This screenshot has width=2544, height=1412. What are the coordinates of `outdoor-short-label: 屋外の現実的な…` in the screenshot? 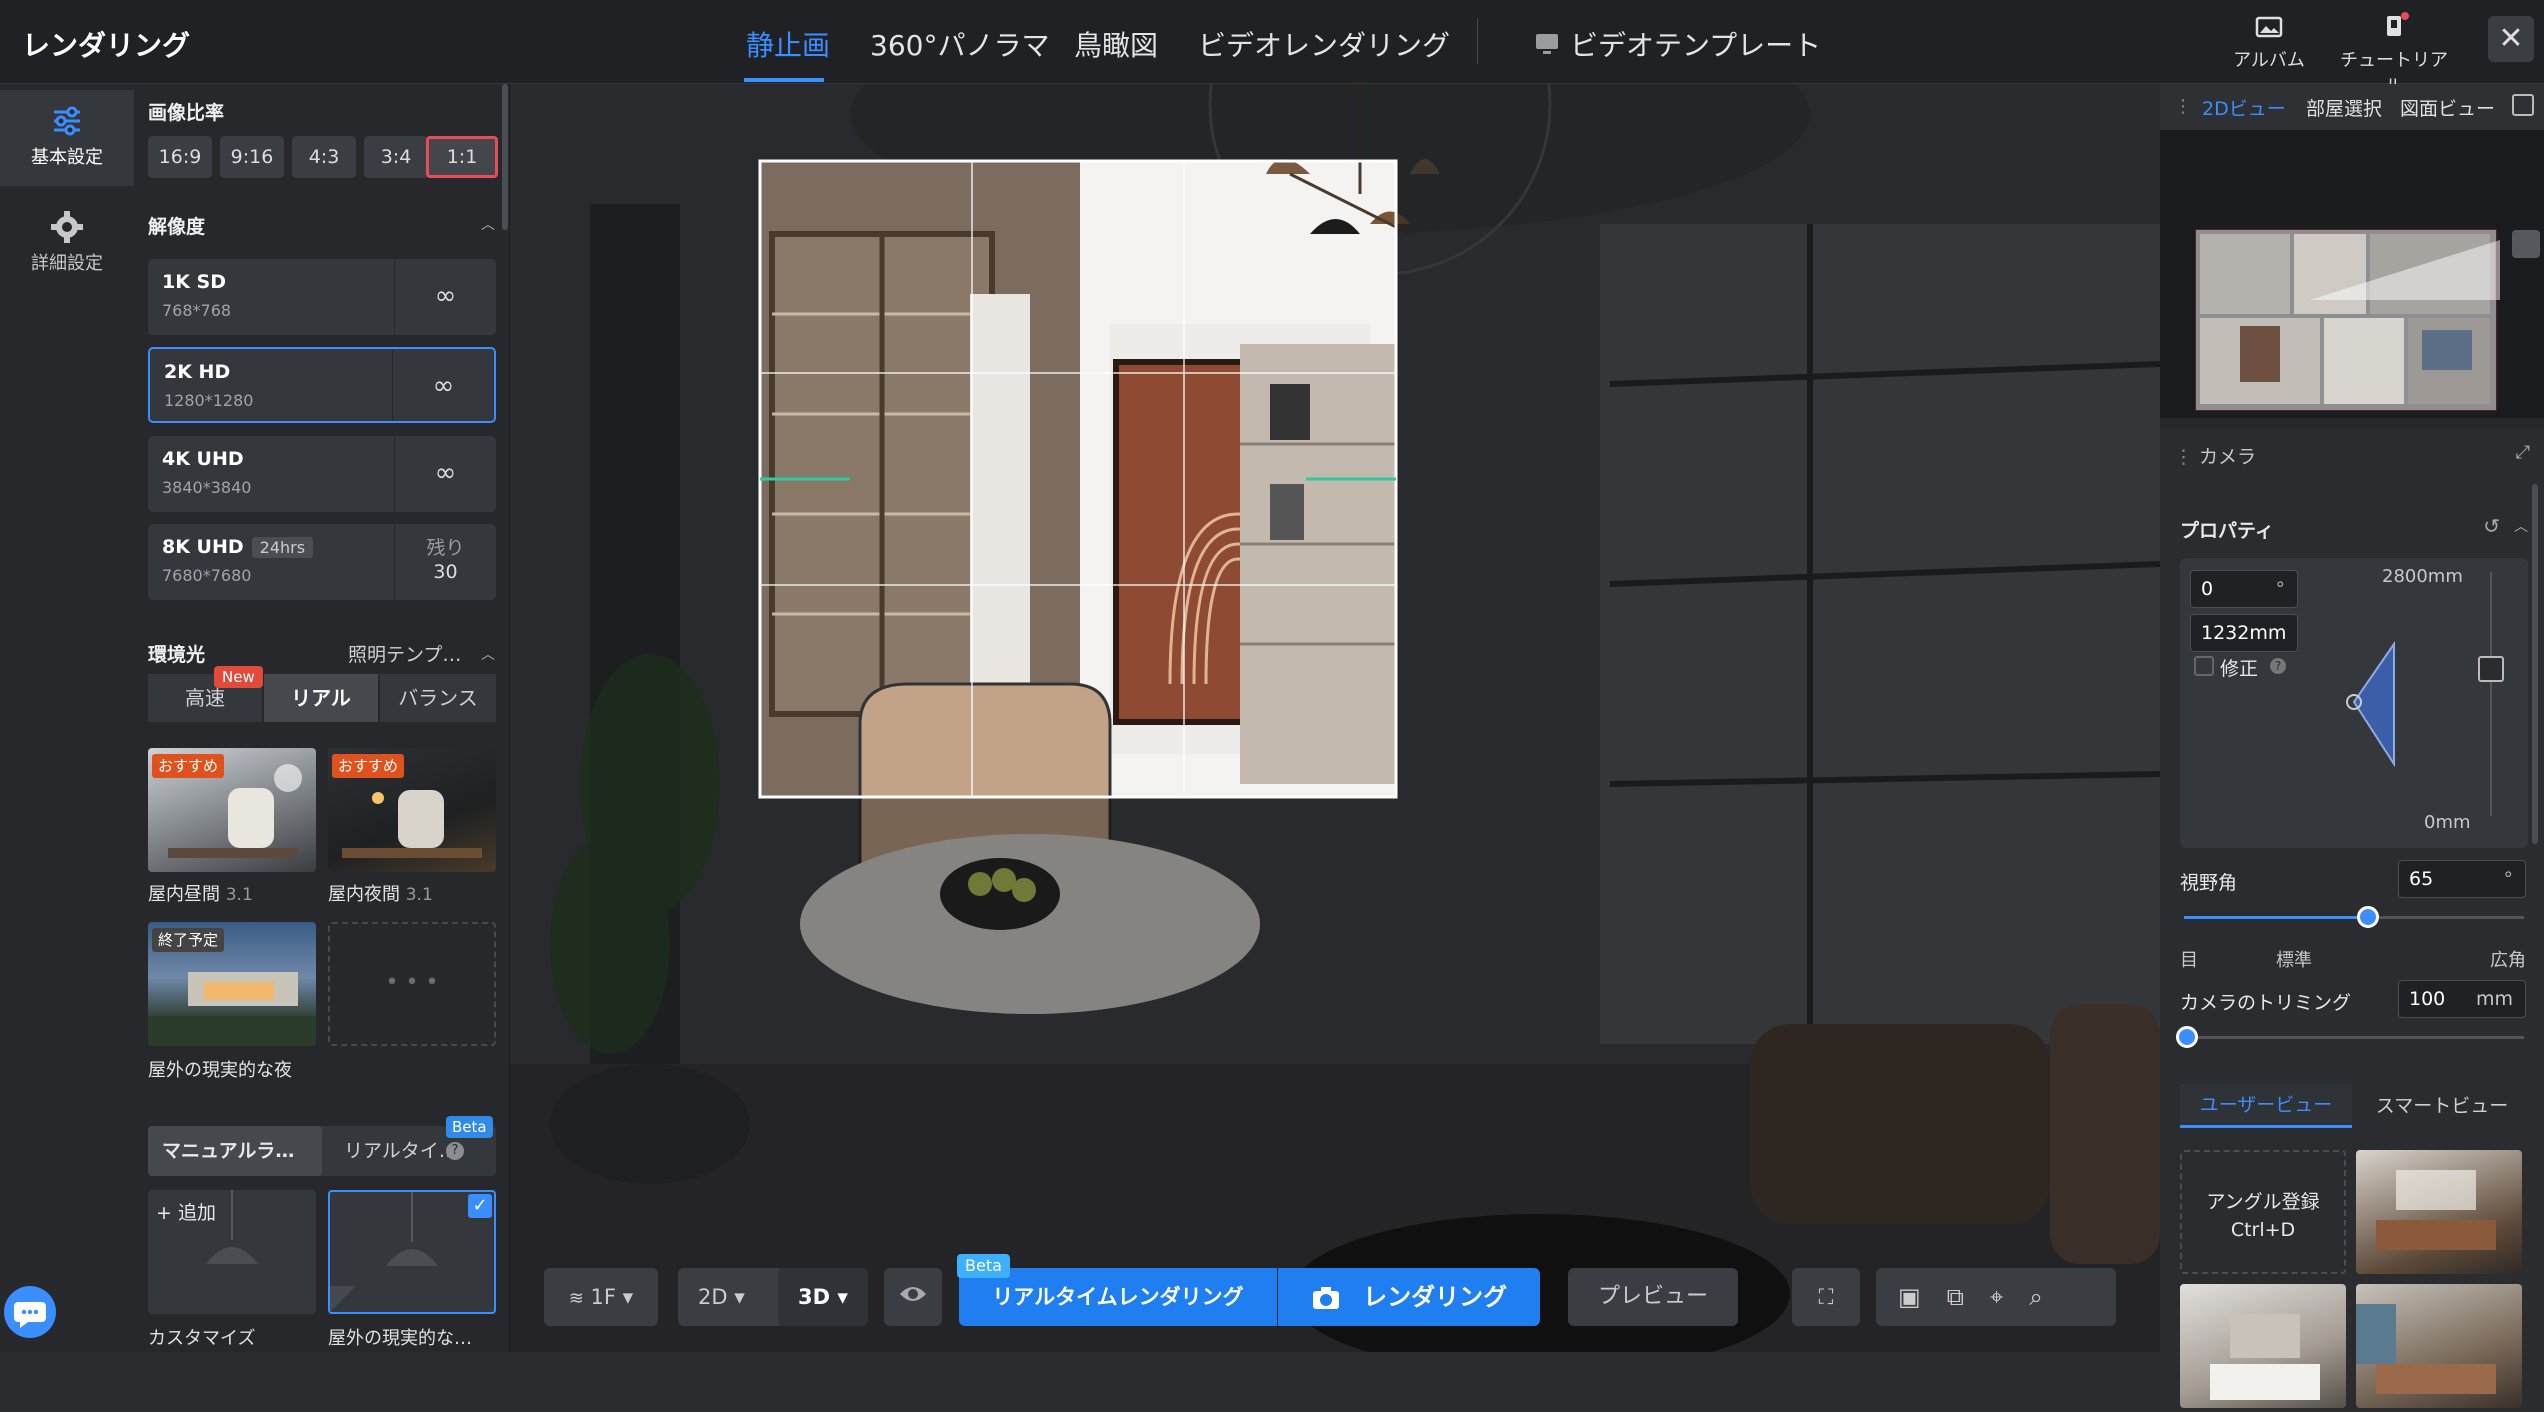 It's located at (400, 1338).